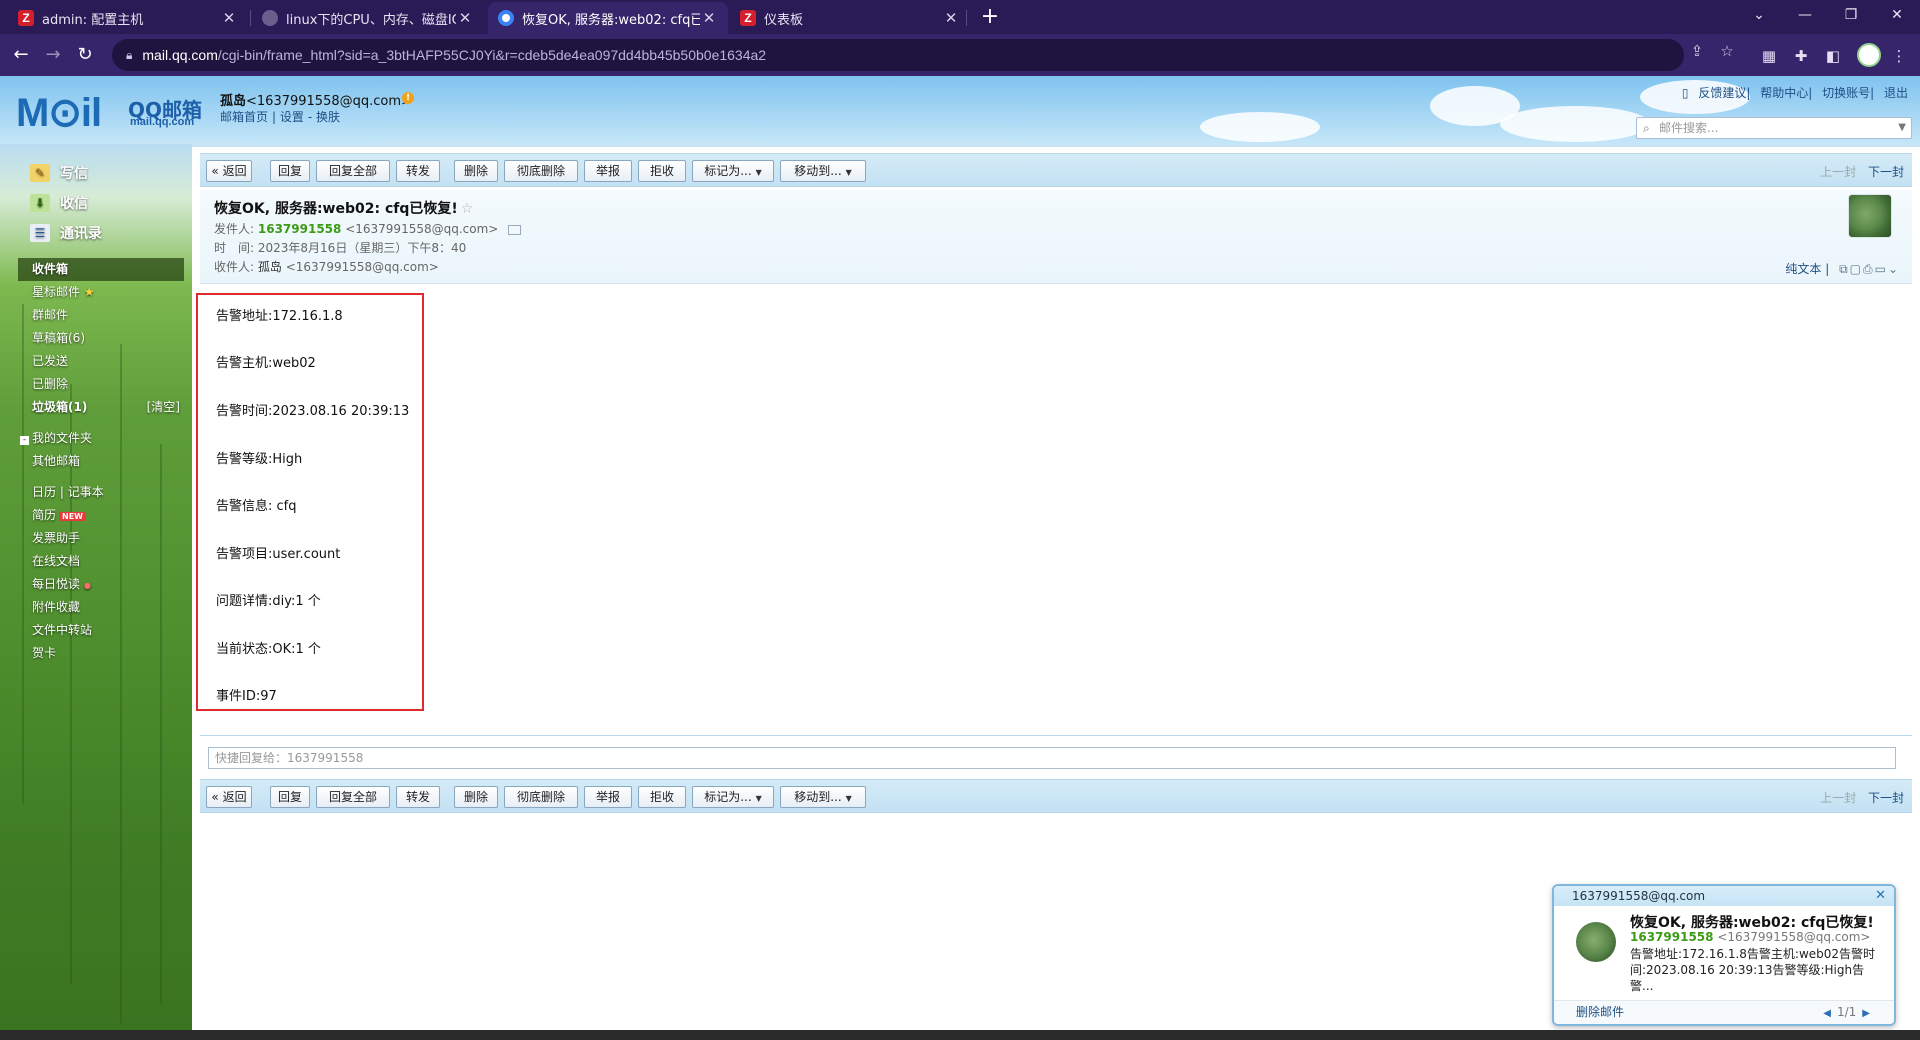 This screenshot has width=1920, height=1040. What do you see at coordinates (328, 117) in the screenshot?
I see `change-skin-link: 换肤` at bounding box center [328, 117].